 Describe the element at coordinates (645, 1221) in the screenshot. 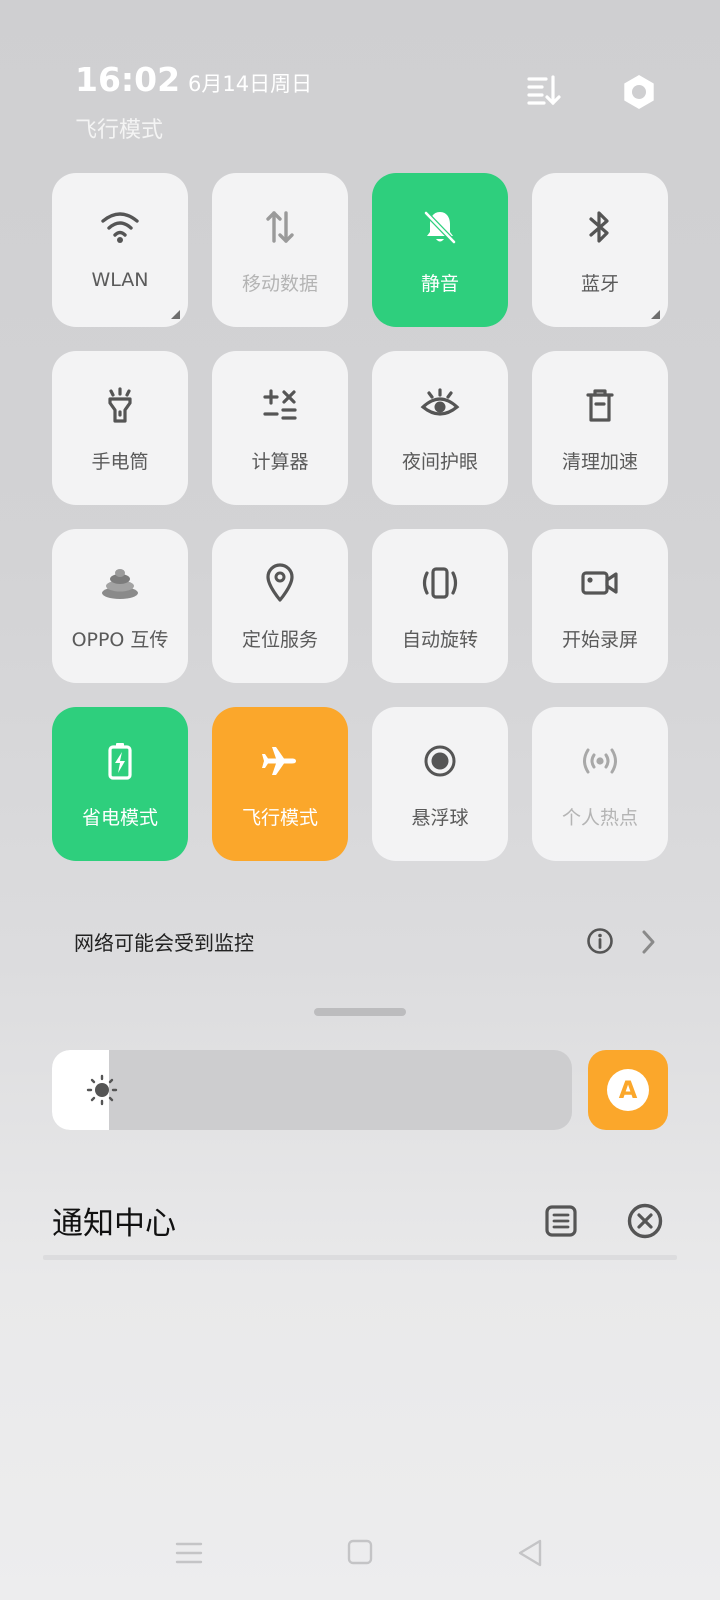

I see `clear-all-icon` at that location.